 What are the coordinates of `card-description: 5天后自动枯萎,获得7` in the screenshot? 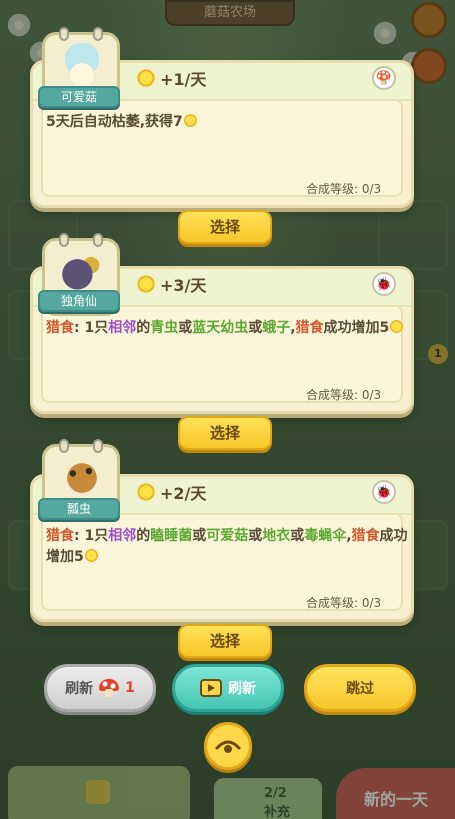 It's located at (230, 122).